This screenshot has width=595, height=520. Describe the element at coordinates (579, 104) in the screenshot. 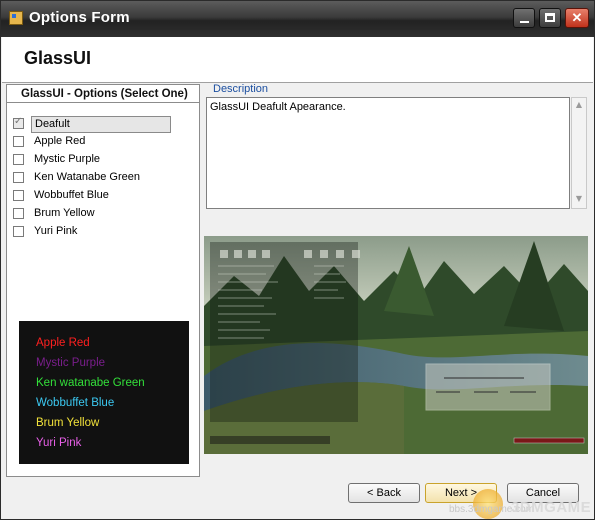

I see `scroll-up-icon: ▲` at that location.